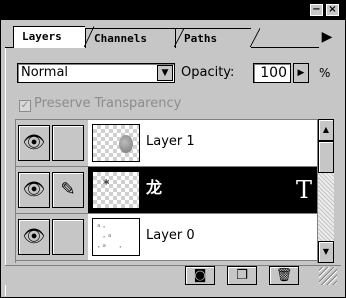 The image size is (346, 298). I want to click on close-button: ×, so click(332, 10).